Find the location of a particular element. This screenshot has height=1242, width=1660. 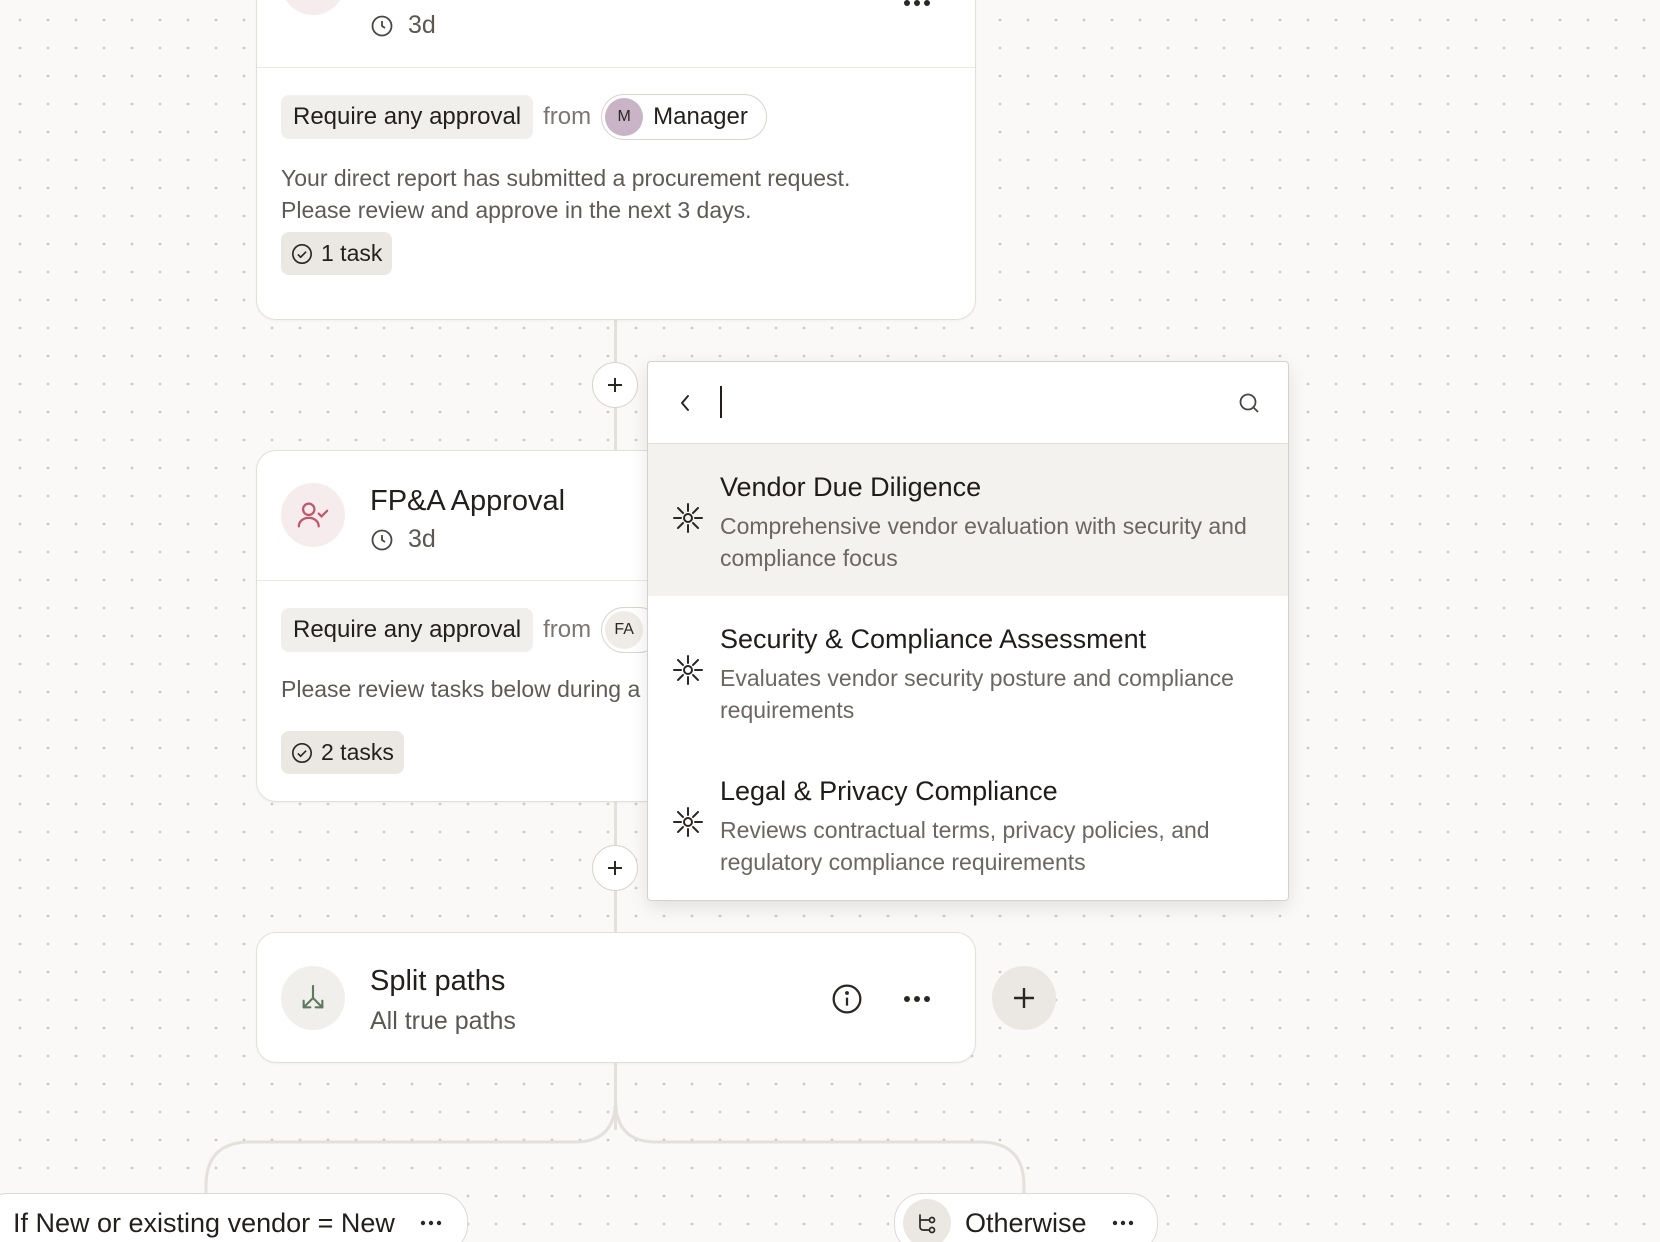

step-title: Split paths is located at coordinates (438, 981).